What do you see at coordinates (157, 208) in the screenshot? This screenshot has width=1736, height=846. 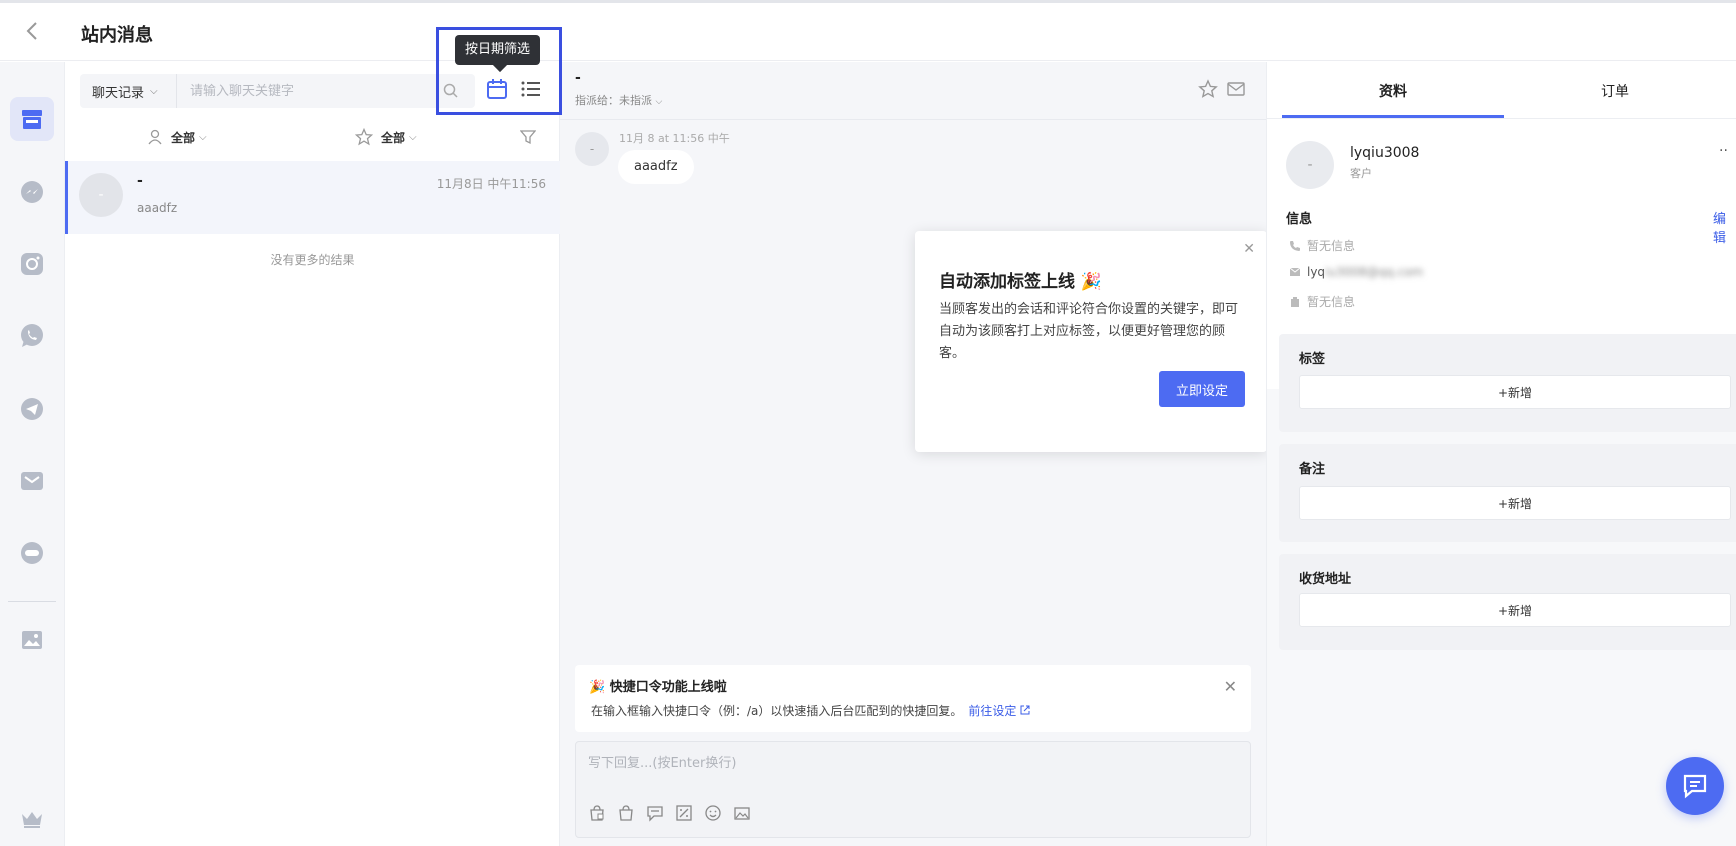 I see `conversation-preview: aaadfz` at bounding box center [157, 208].